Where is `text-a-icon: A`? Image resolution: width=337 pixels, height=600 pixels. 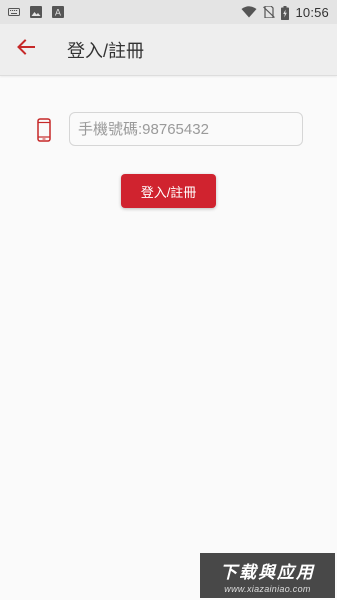
text-a-icon: A is located at coordinates (58, 12).